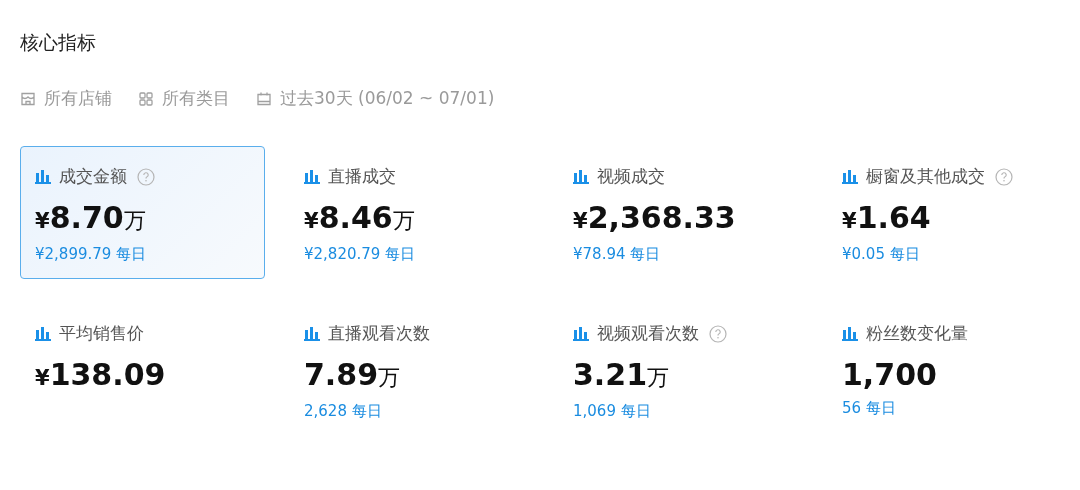 The height and width of the screenshot is (490, 1080). Describe the element at coordinates (101, 375) in the screenshot. I see `metric-value: ¥138.09` at that location.